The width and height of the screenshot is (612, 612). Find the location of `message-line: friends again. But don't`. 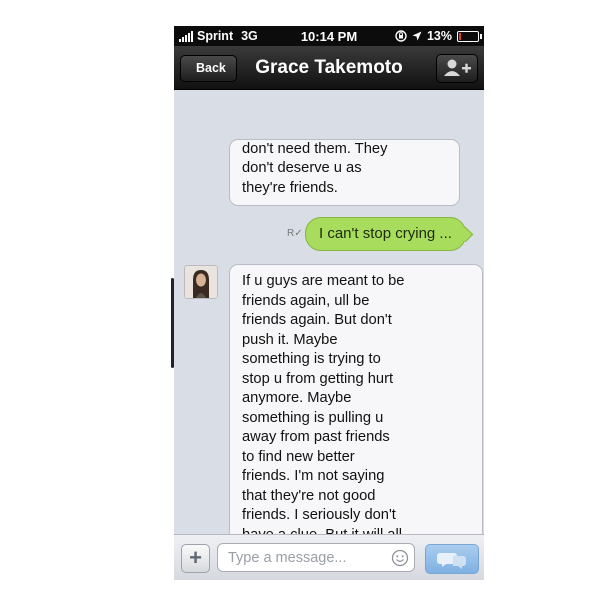

message-line: friends again. But don't is located at coordinates (317, 320).